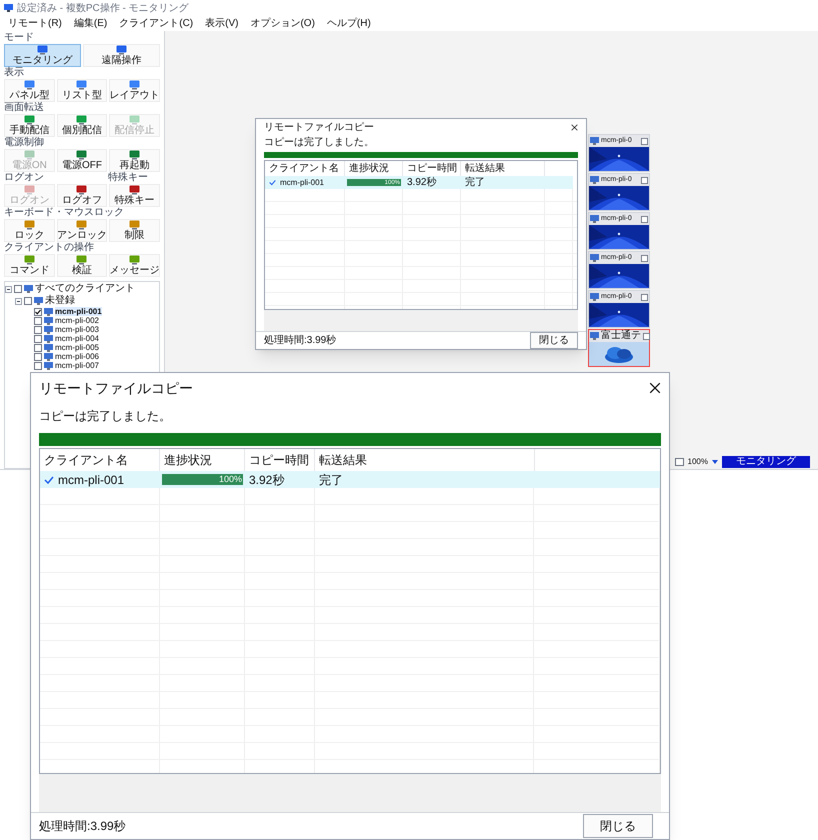 Image resolution: width=818 pixels, height=840 pixels. I want to click on tool-button: ロック, so click(29, 230).